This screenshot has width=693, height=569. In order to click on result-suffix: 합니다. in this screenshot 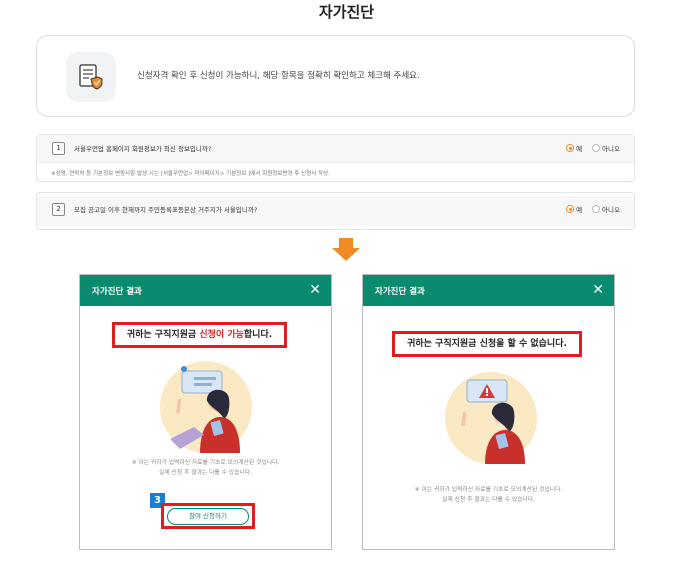, I will do `click(258, 335)`.